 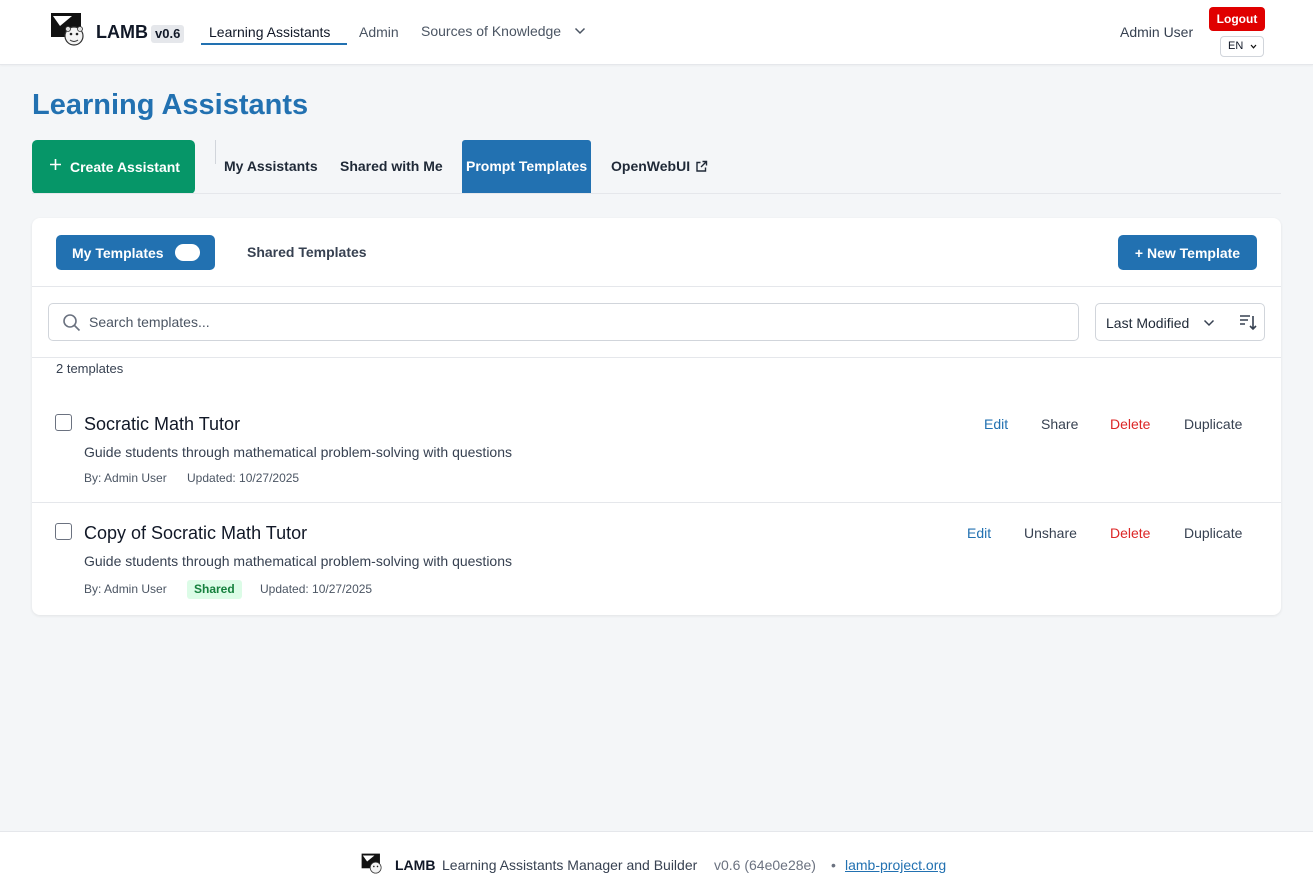 What do you see at coordinates (1059, 424) in the screenshot?
I see `share-button: Share` at bounding box center [1059, 424].